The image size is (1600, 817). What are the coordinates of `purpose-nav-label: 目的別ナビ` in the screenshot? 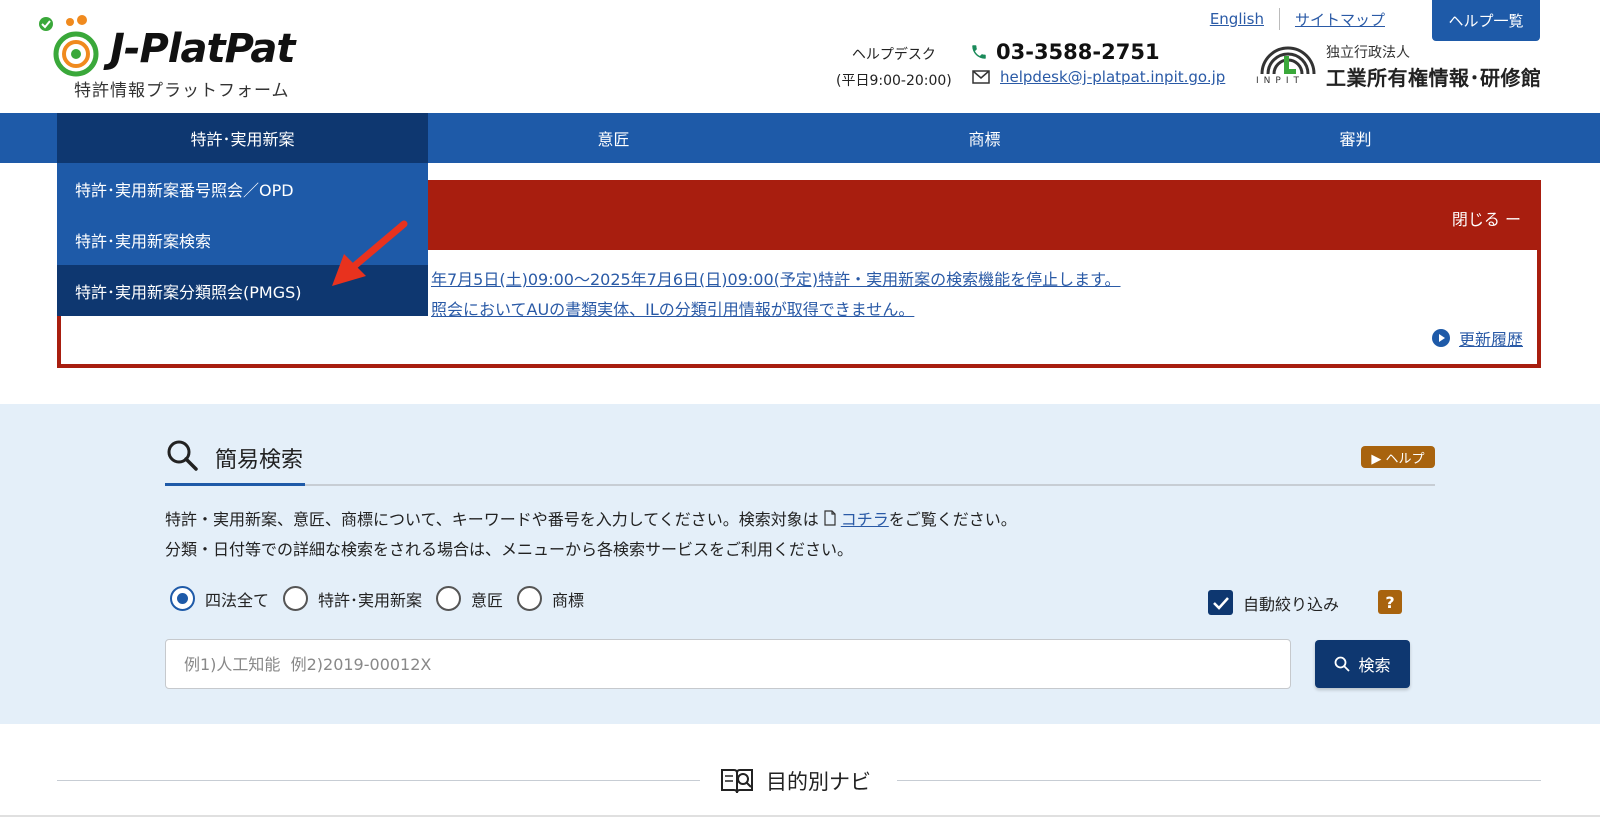 It's located at (818, 782).